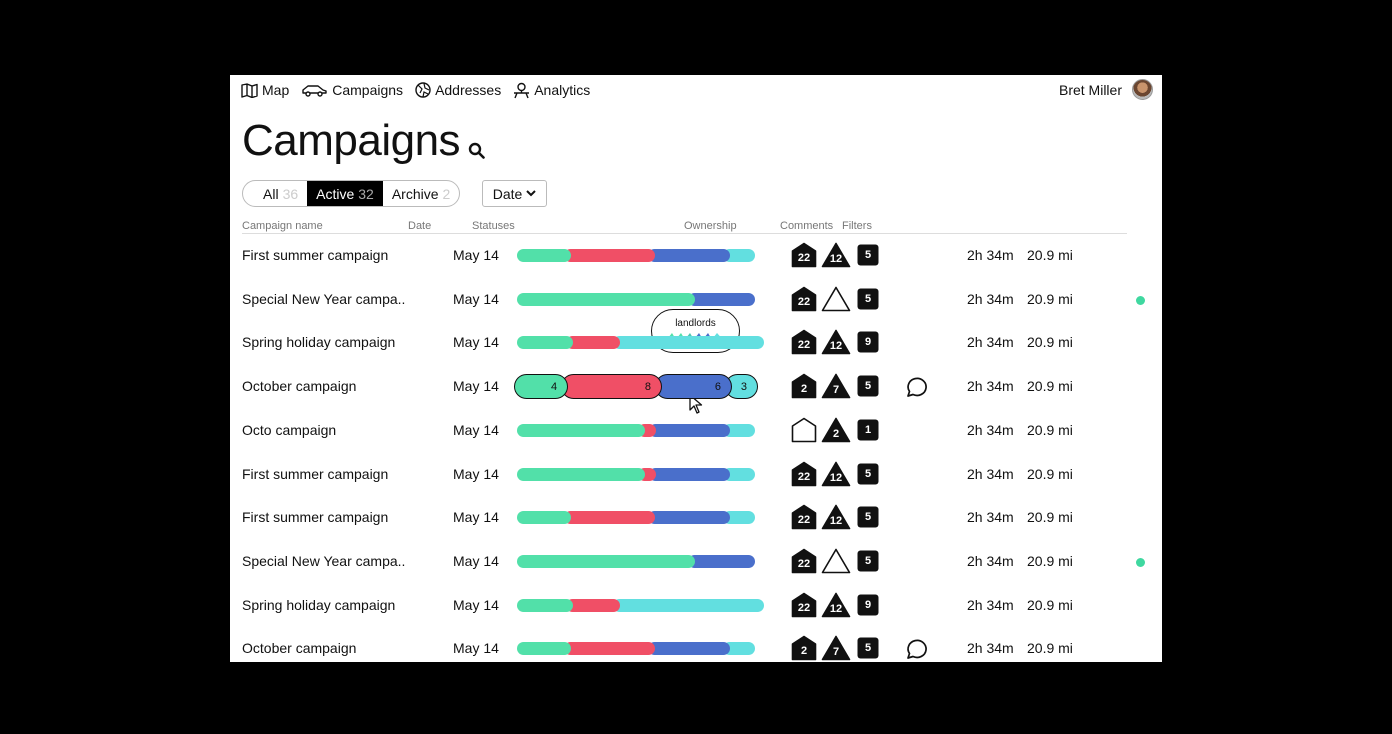  What do you see at coordinates (289, 430) in the screenshot?
I see `campaign-name: Octo campaign` at bounding box center [289, 430].